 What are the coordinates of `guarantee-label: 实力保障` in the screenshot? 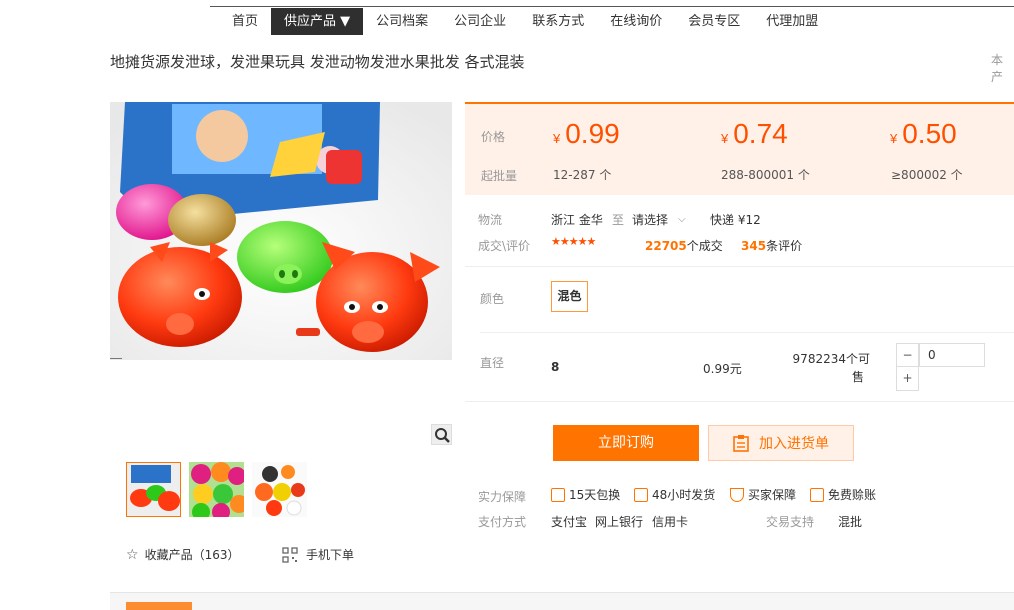 It's located at (502, 497).